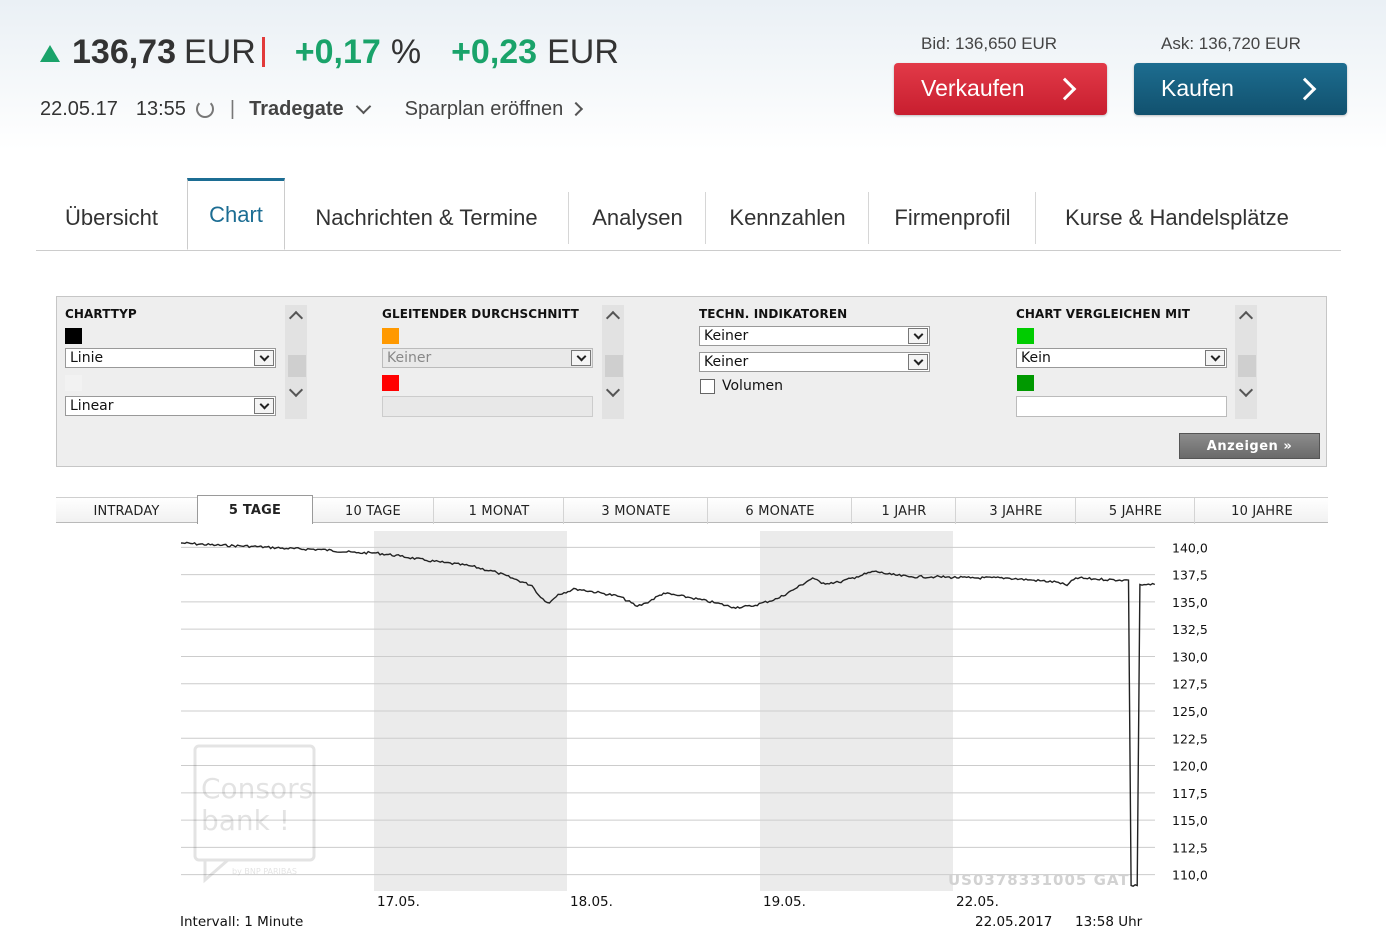 The height and width of the screenshot is (938, 1386). I want to click on range-10-tage: 10 TAGE, so click(373, 511).